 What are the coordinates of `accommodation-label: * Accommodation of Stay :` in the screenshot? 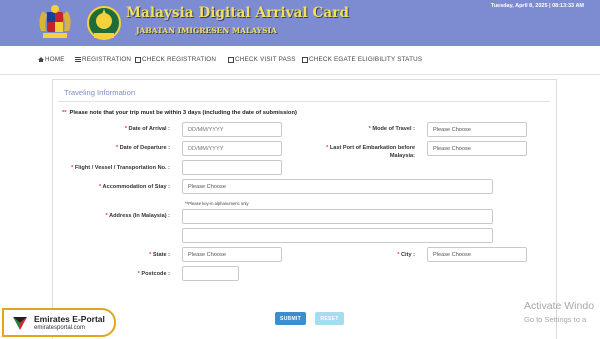 It's located at (134, 187).